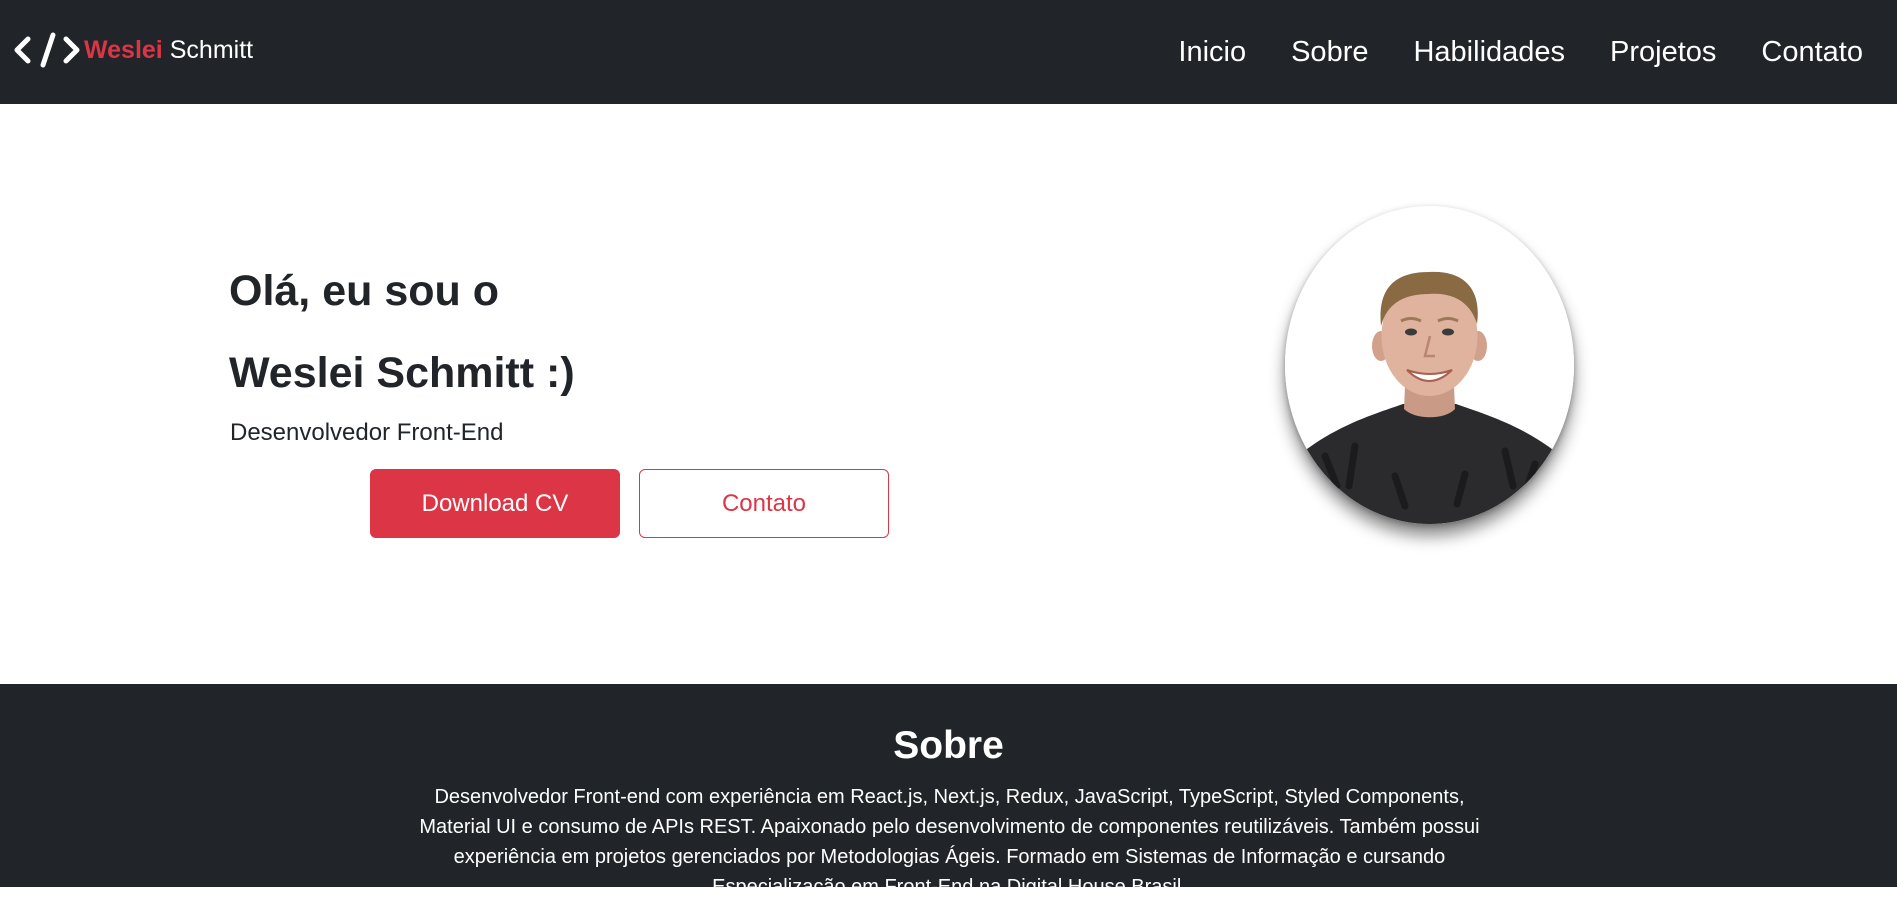  I want to click on nav-link-projetos: Projetos, so click(1663, 52).